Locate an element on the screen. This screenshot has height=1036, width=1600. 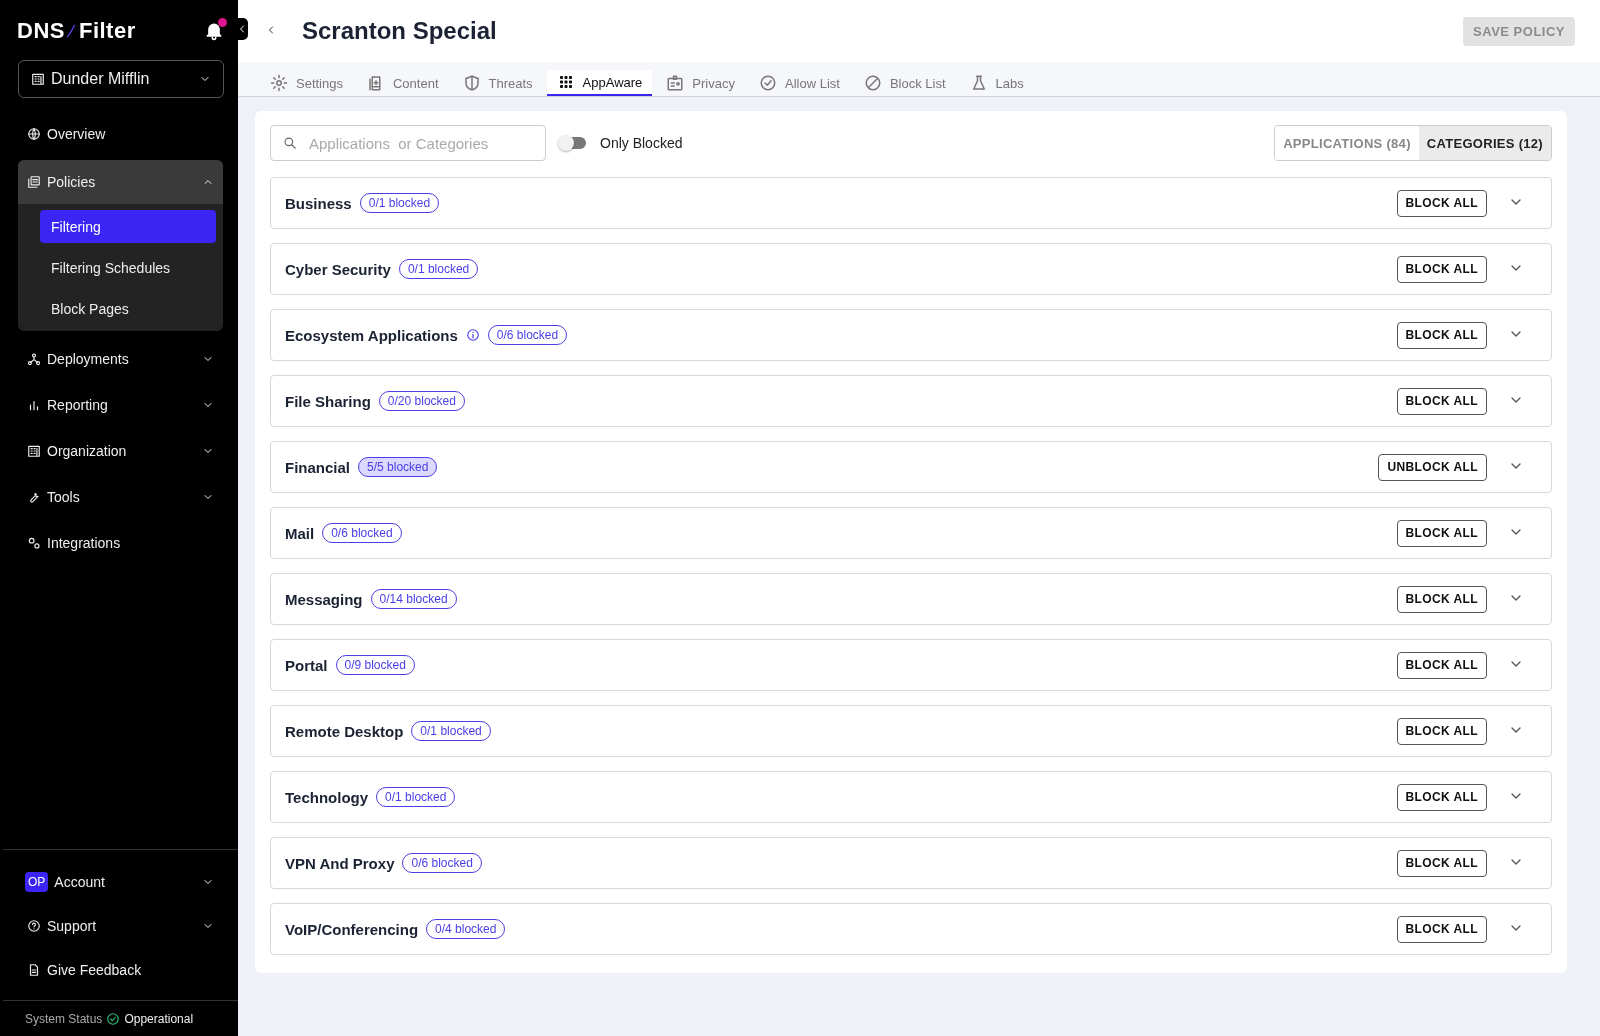
tab: Content is located at coordinates (403, 83).